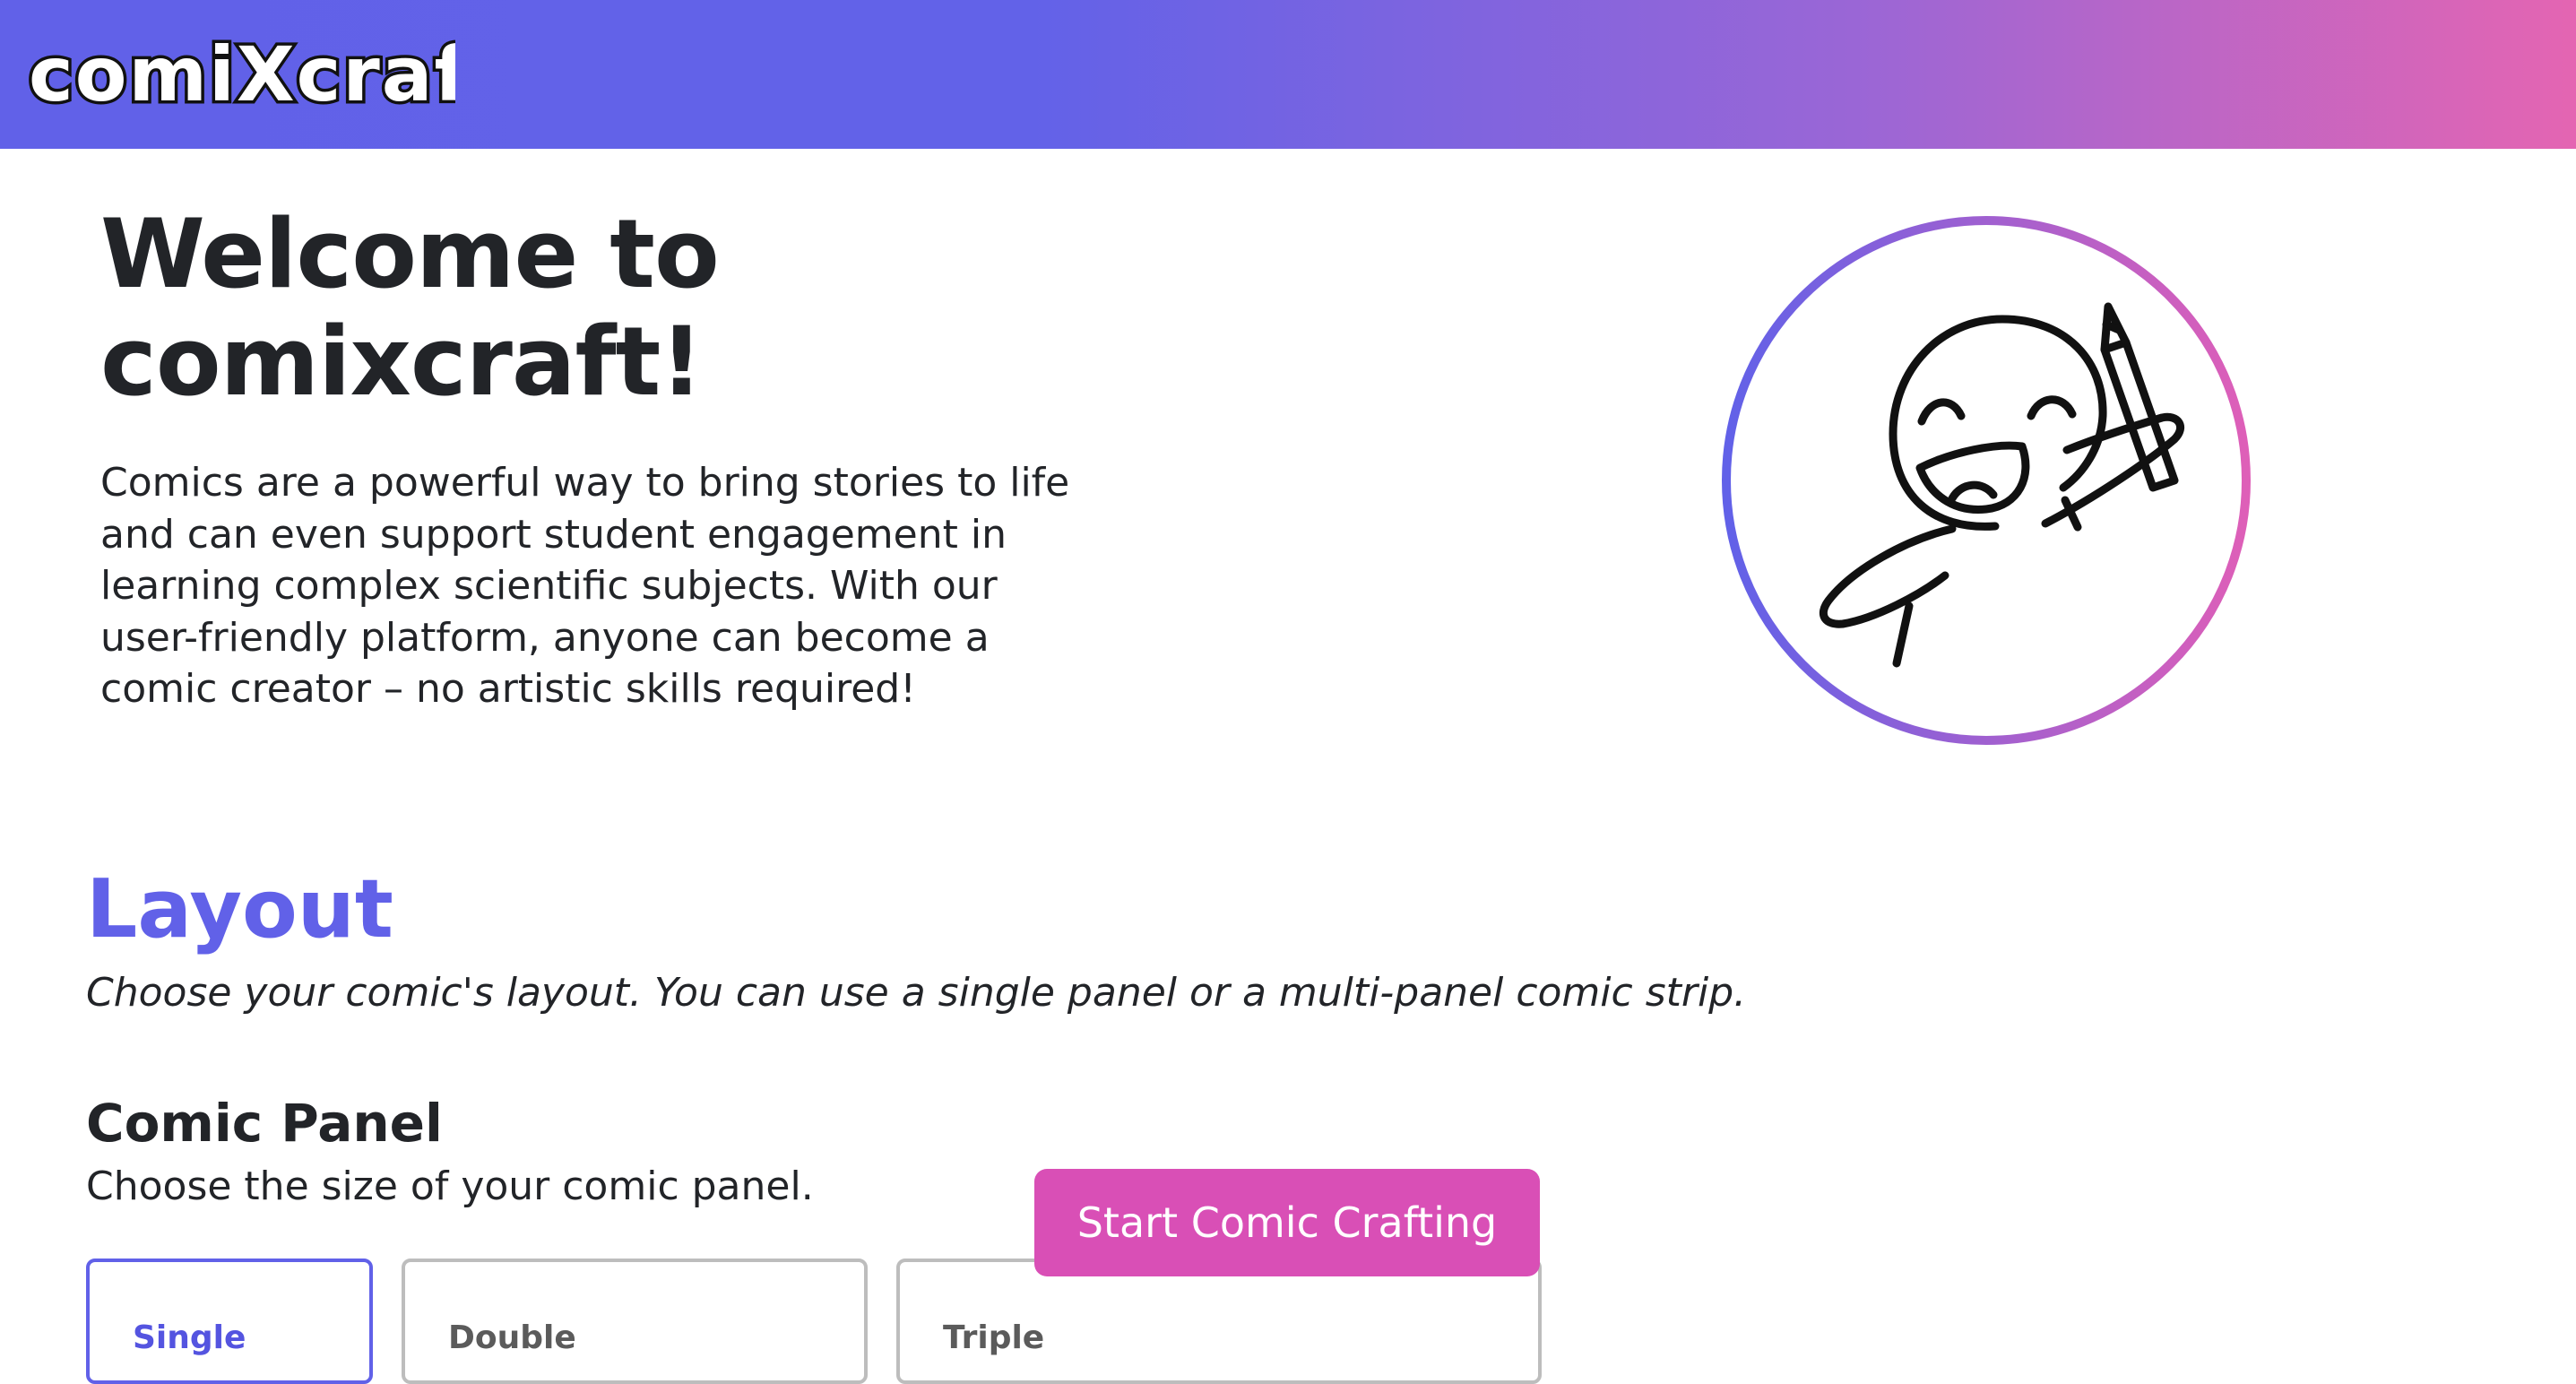 This screenshot has height=1384, width=2576. What do you see at coordinates (1287, 1222) in the screenshot?
I see `start-comic-crafting-button: Start Comic Crafting` at bounding box center [1287, 1222].